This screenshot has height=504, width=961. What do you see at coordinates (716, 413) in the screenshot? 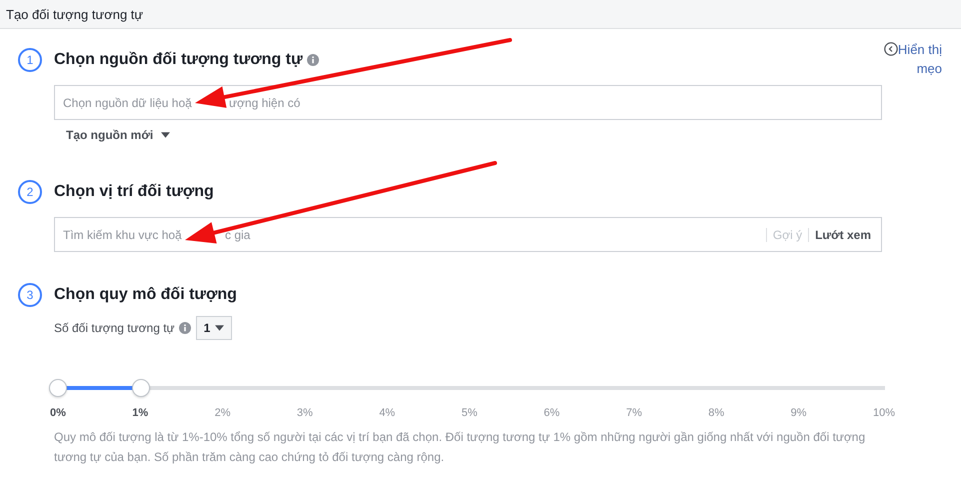
I see `percent-tick-label: 8%` at bounding box center [716, 413].